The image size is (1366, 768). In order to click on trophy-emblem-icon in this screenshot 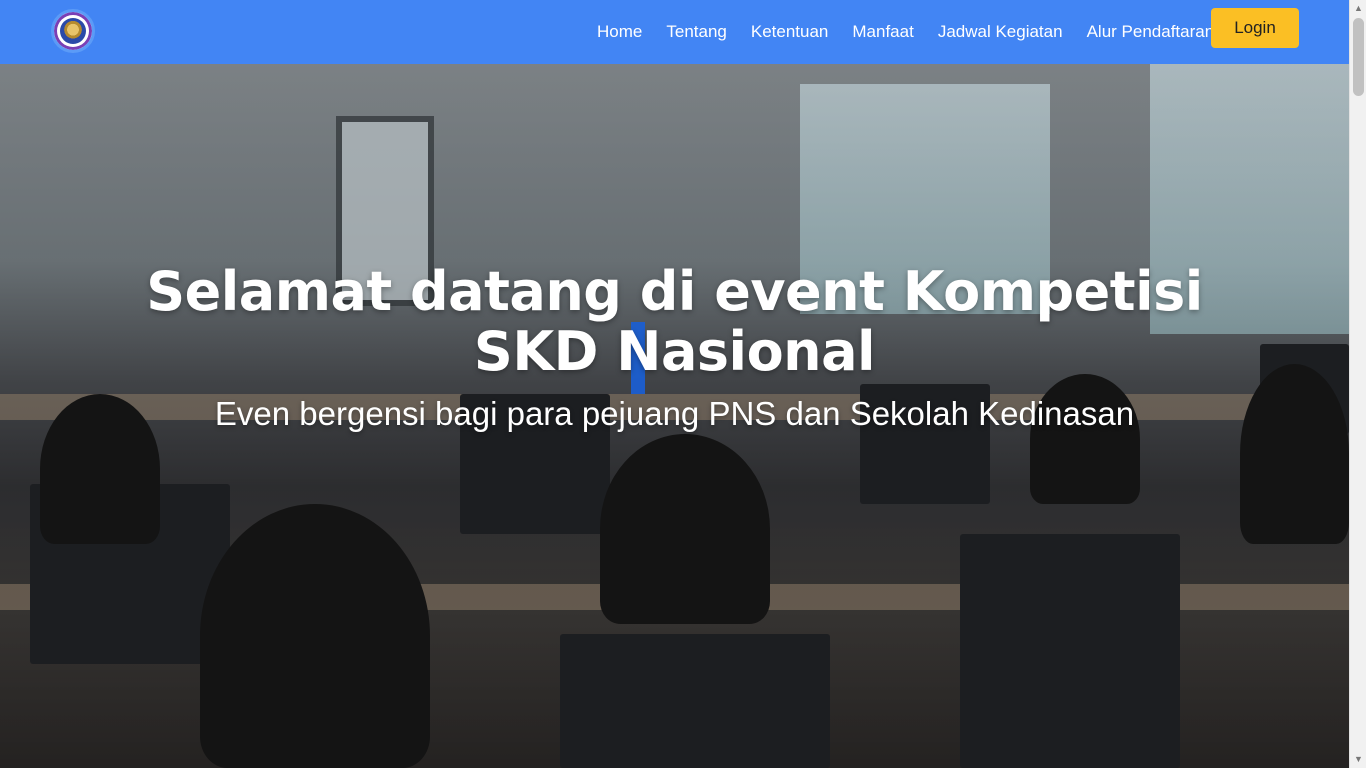, I will do `click(73, 31)`.